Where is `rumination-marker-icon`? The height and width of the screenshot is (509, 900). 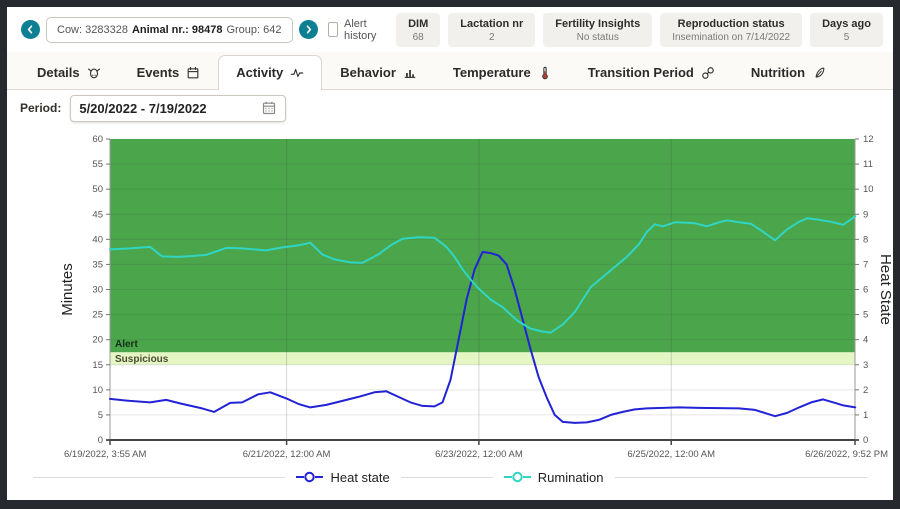 rumination-marker-icon is located at coordinates (517, 477).